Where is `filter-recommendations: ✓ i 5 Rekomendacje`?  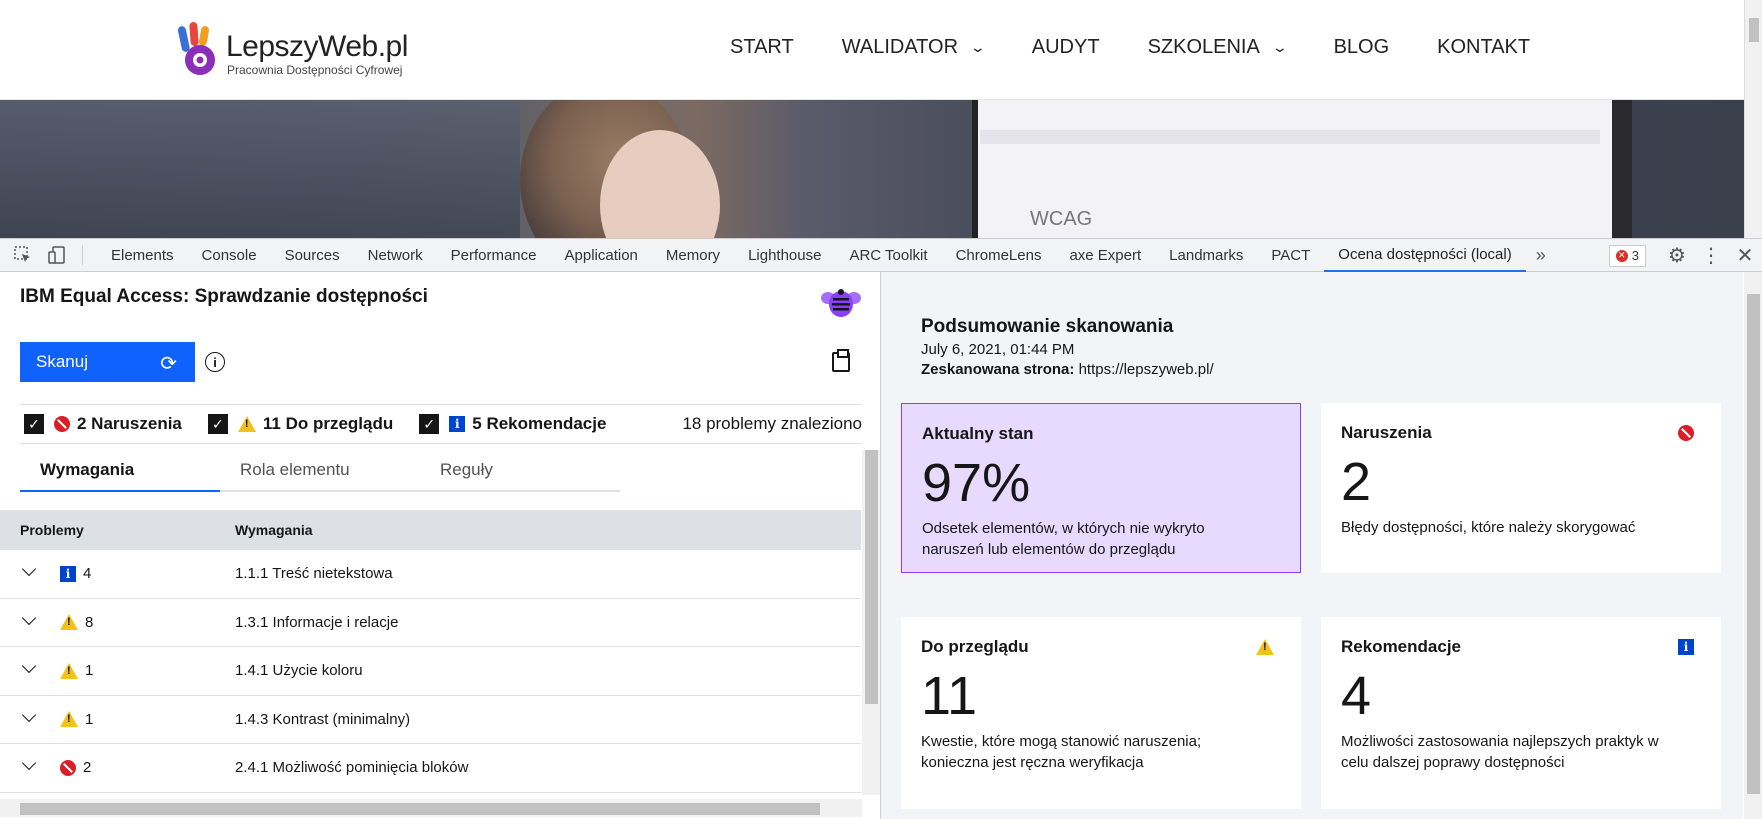
filter-recommendations: ✓ i 5 Rekomendacje is located at coordinates (510, 424).